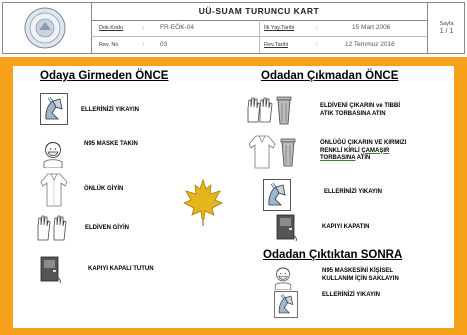 This screenshot has height=335, width=467. What do you see at coordinates (109, 45) in the screenshot?
I see `rev-no-label: Rev. No` at bounding box center [109, 45].